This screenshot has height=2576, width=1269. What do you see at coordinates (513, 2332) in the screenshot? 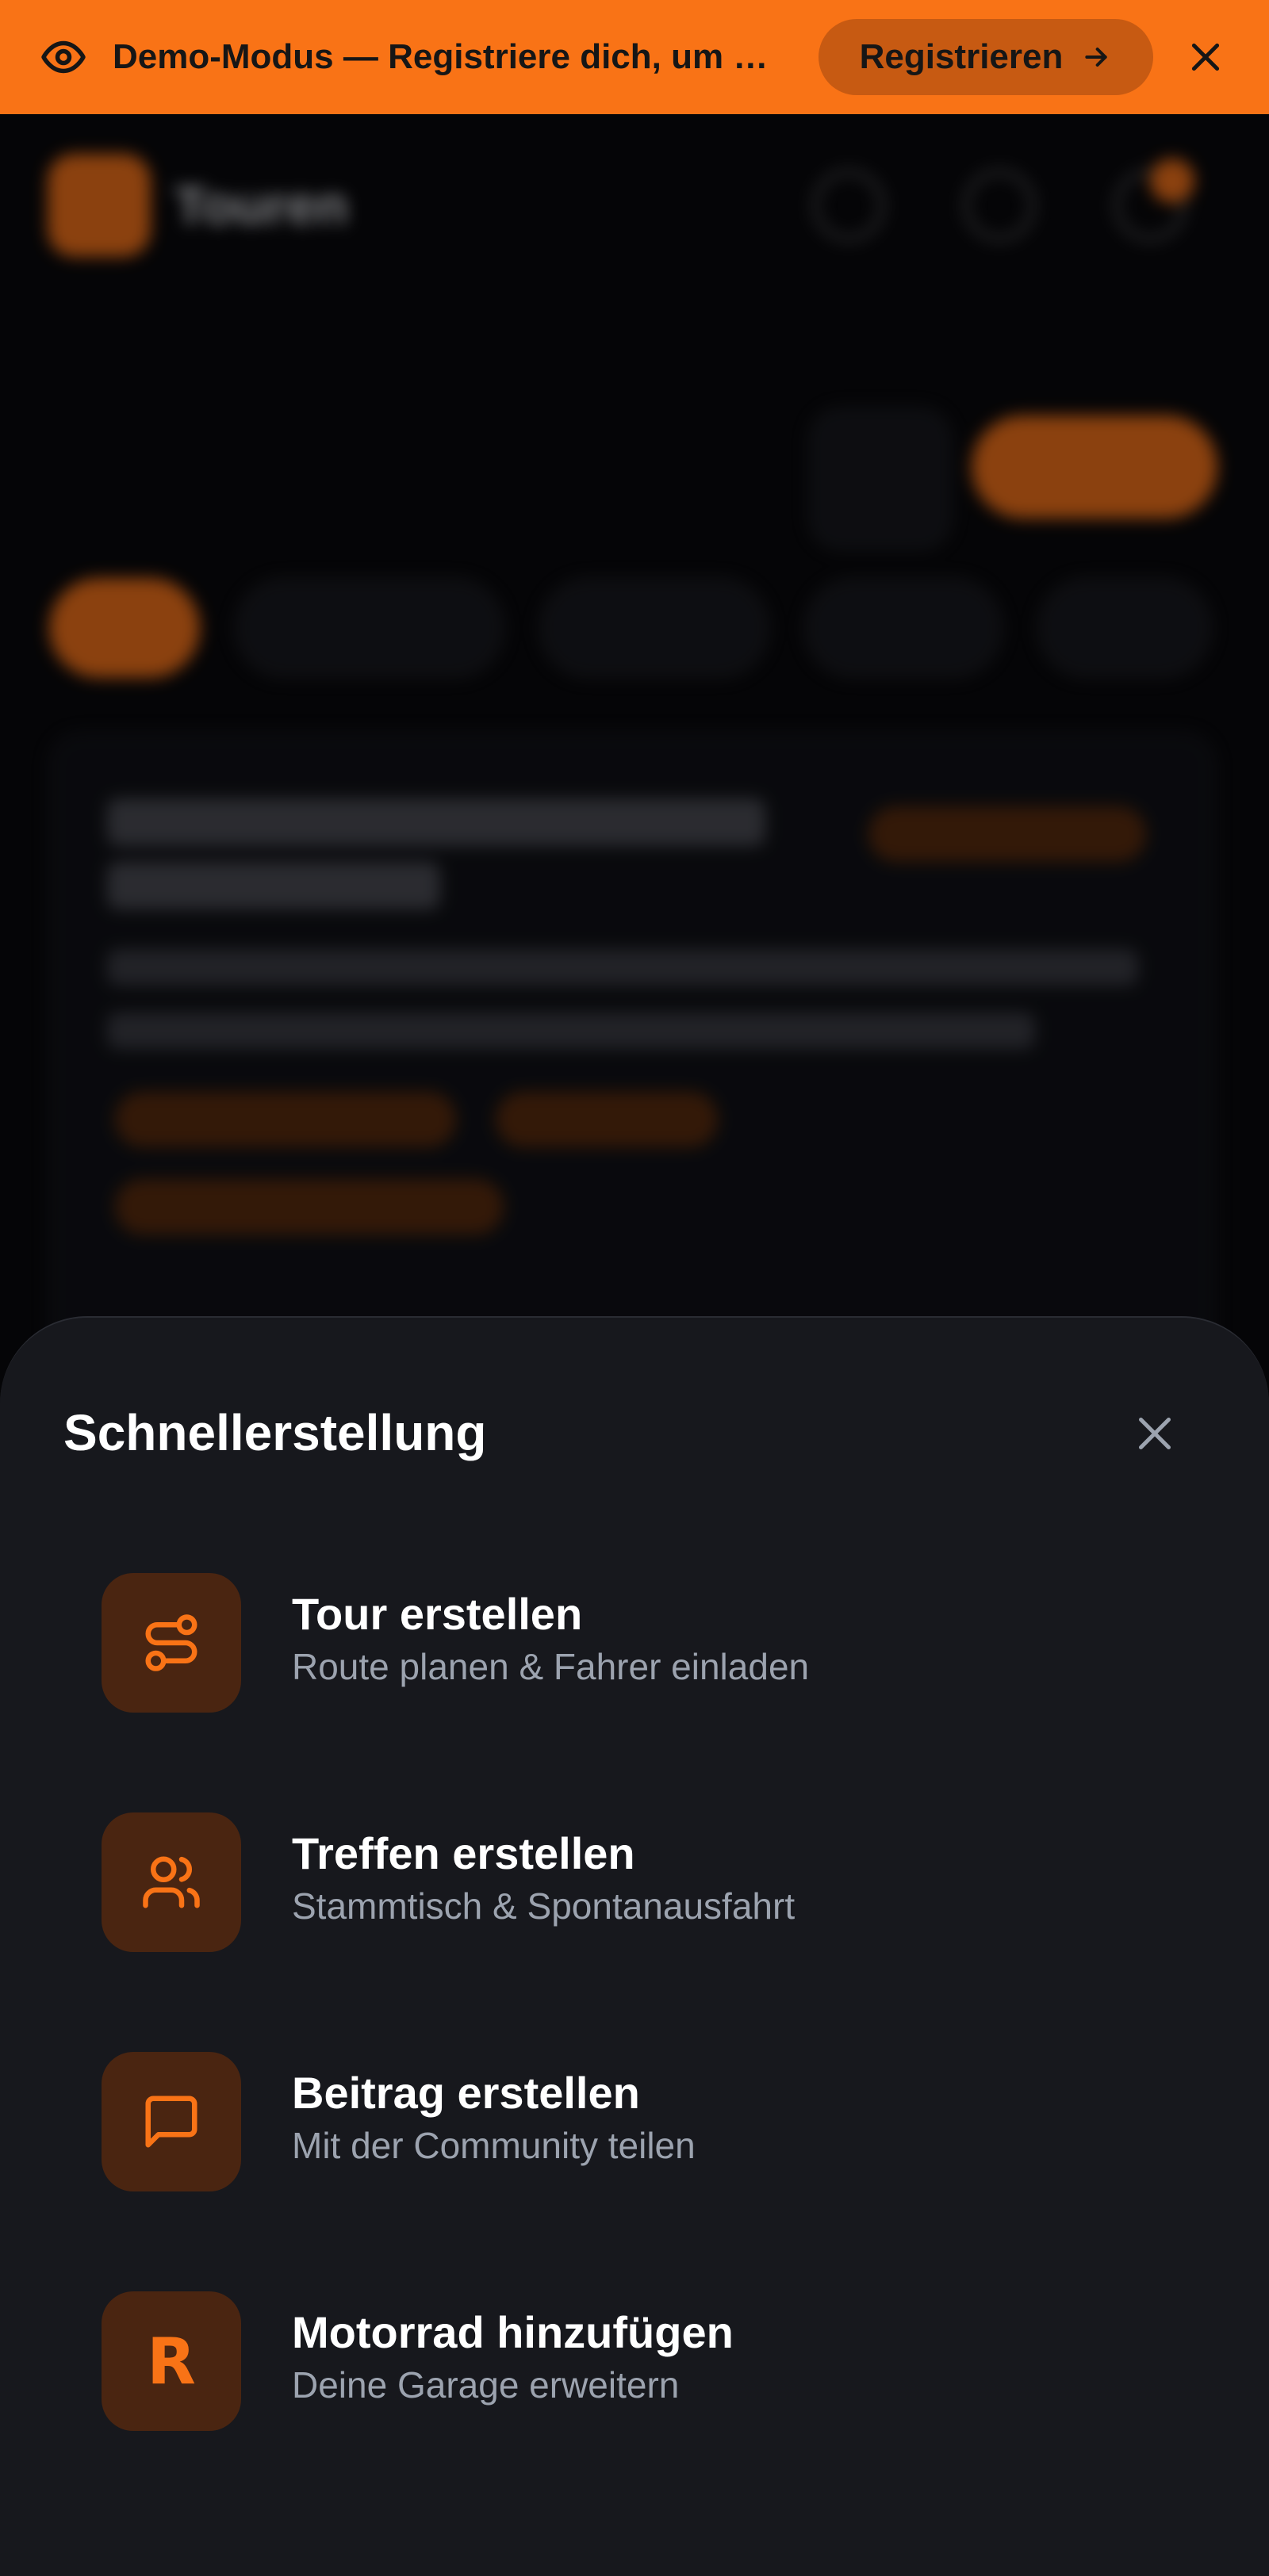
I see `add-motorcycle-title: Motorrad hinzufügen` at bounding box center [513, 2332].